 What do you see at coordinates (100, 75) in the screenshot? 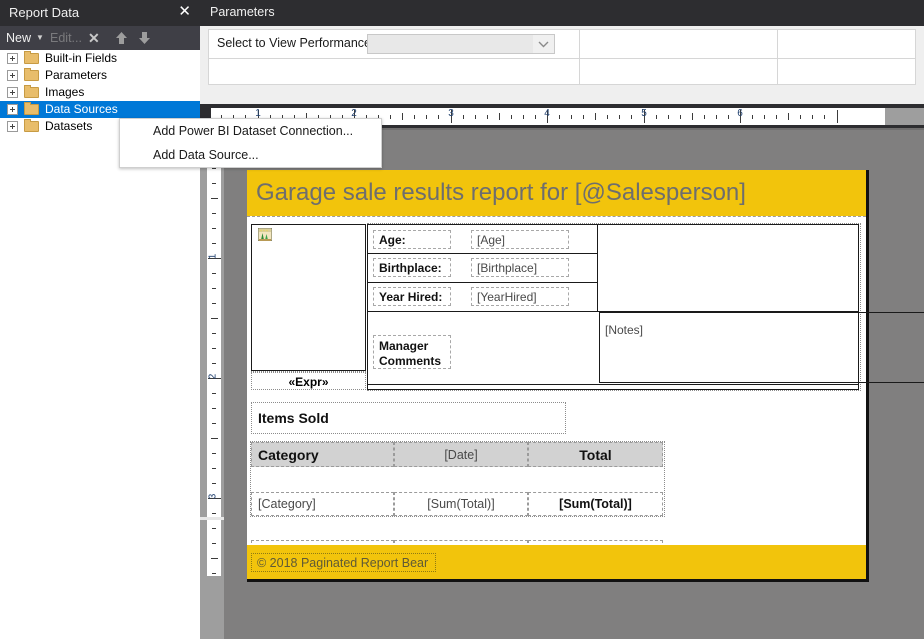
I see `sidebar-item-parameters: Parameters` at bounding box center [100, 75].